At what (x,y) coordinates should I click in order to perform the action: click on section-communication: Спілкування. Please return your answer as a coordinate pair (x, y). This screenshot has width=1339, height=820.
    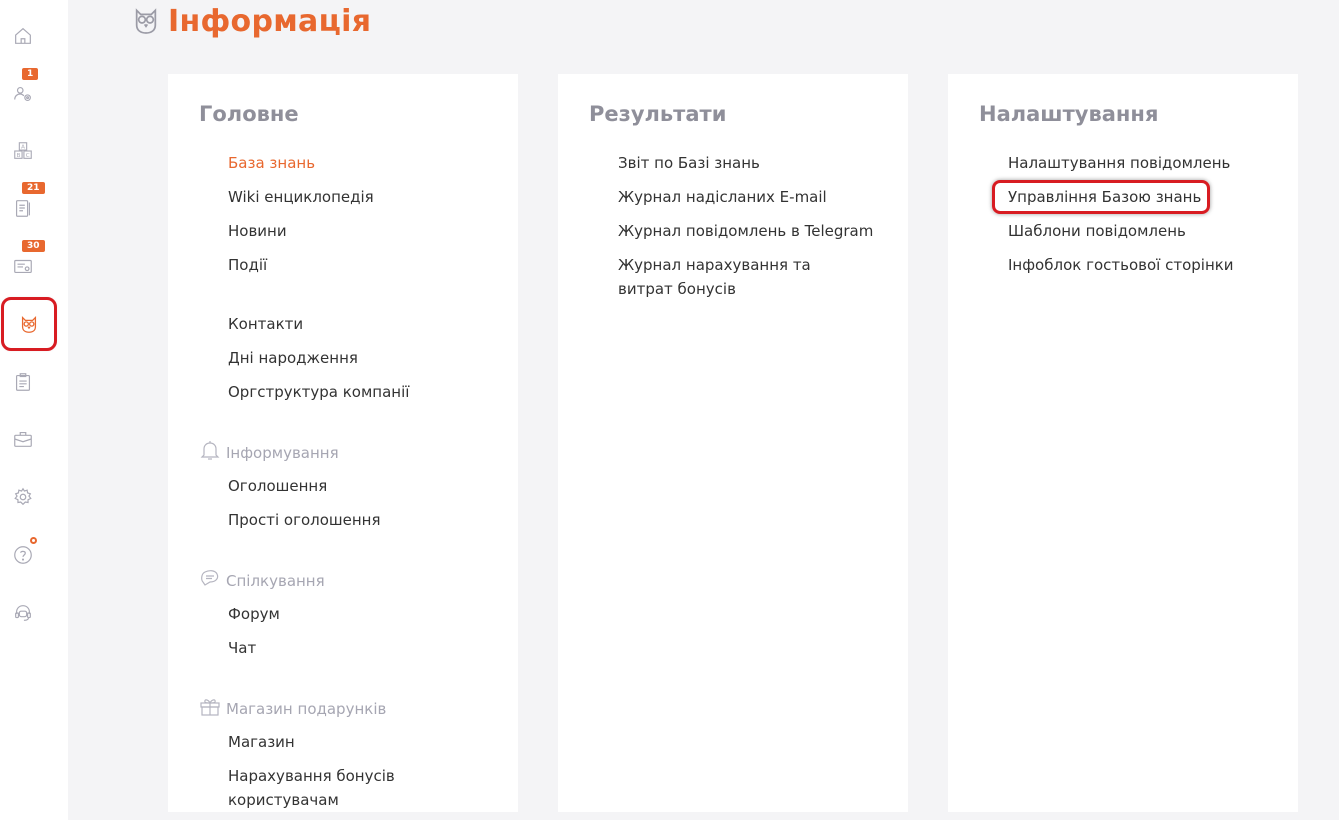
    Looking at the image, I should click on (261, 578).